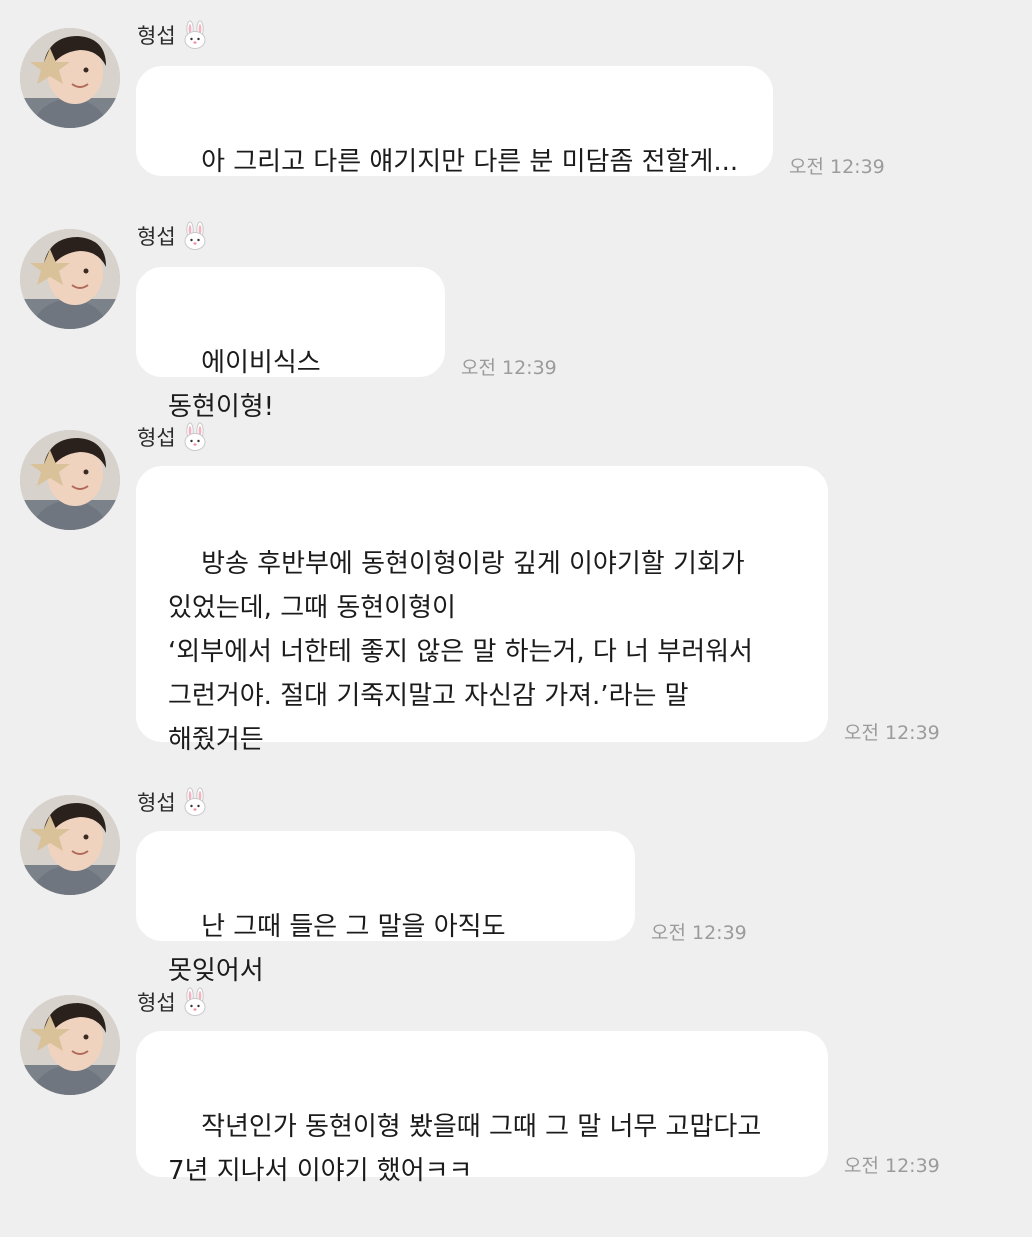 This screenshot has height=1237, width=1032. What do you see at coordinates (248, 385) in the screenshot?
I see `message-text: 에이비식스 동현이형!` at bounding box center [248, 385].